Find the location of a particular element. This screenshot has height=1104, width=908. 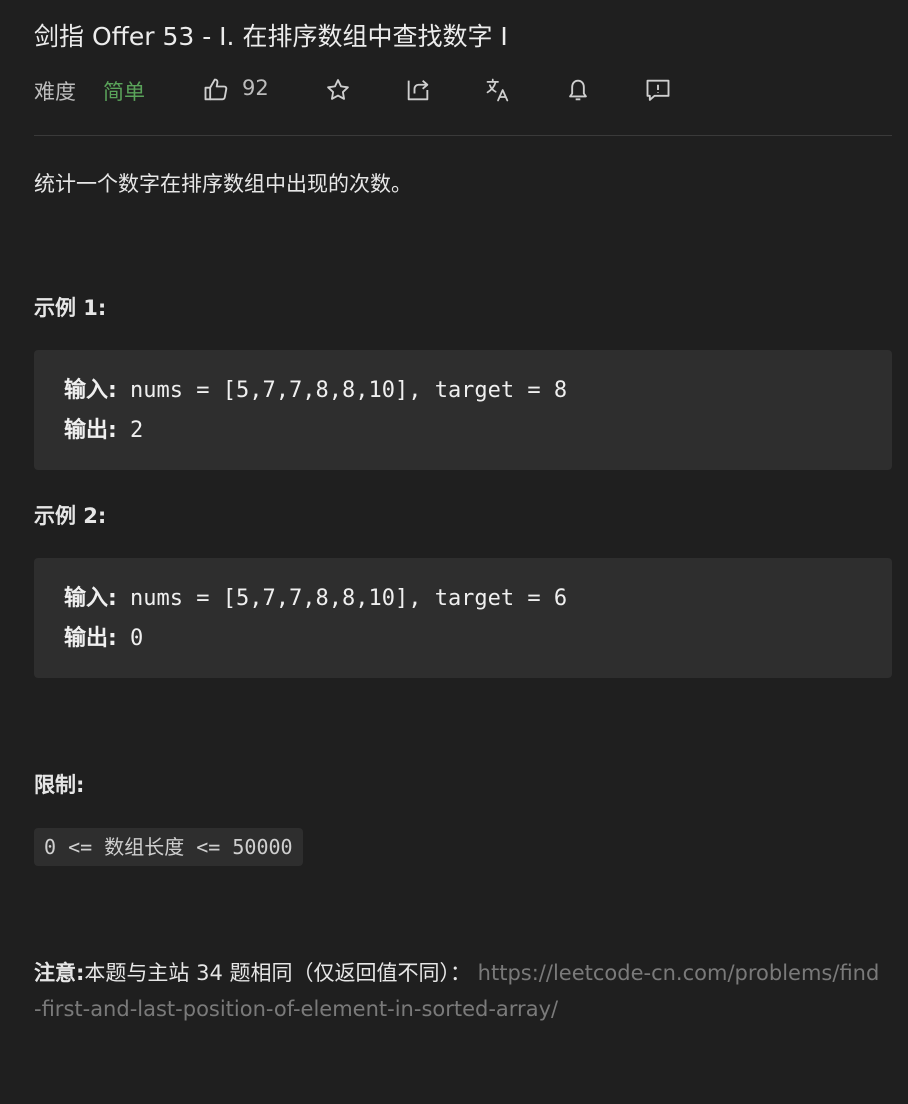

example-1-input-line: 输入: nums = [5,7,7,8,8,10], target = 8 is located at coordinates (315, 388).